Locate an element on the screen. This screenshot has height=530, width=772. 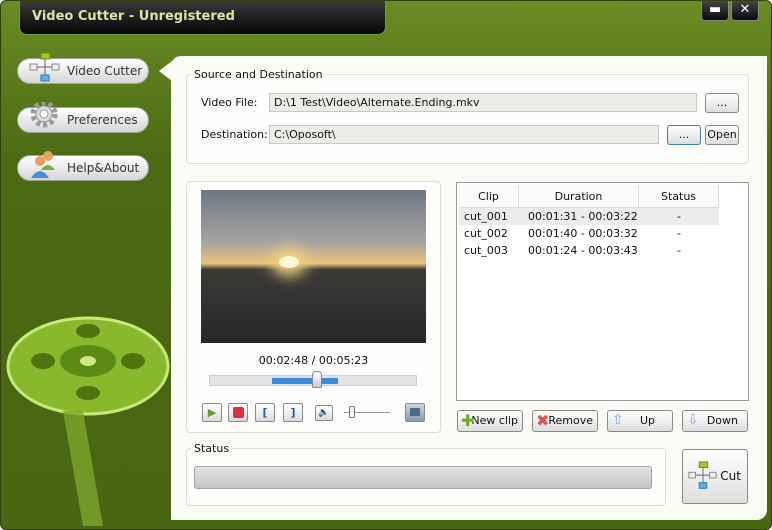
stop-button is located at coordinates (238, 412).